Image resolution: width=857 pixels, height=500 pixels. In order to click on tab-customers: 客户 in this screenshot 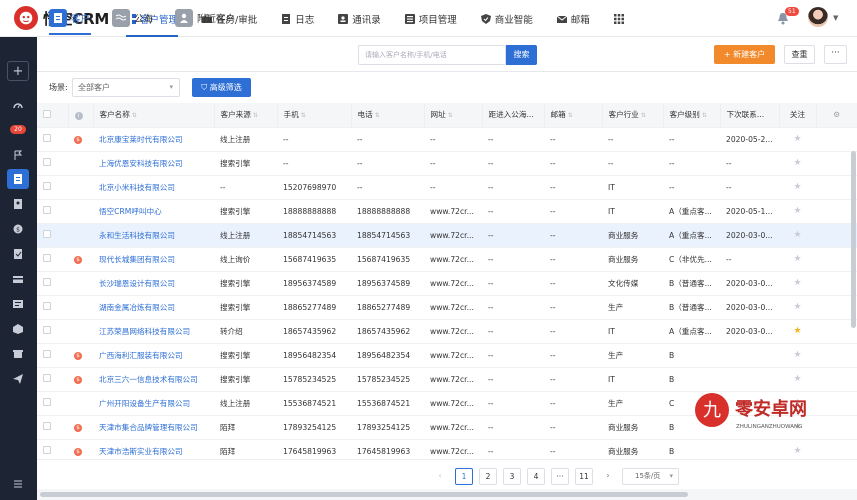, I will do `click(69, 18)`.